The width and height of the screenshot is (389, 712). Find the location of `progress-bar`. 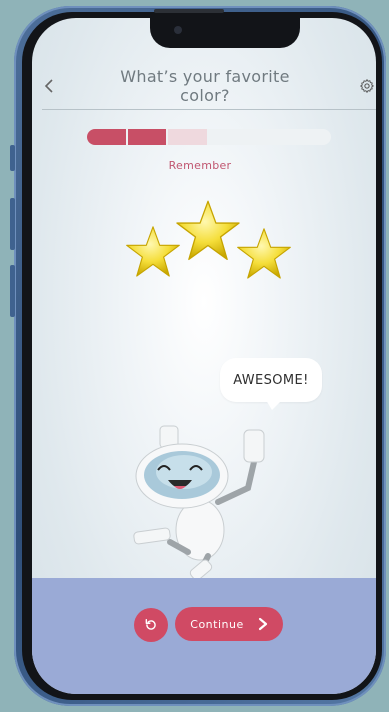

progress-bar is located at coordinates (209, 137).